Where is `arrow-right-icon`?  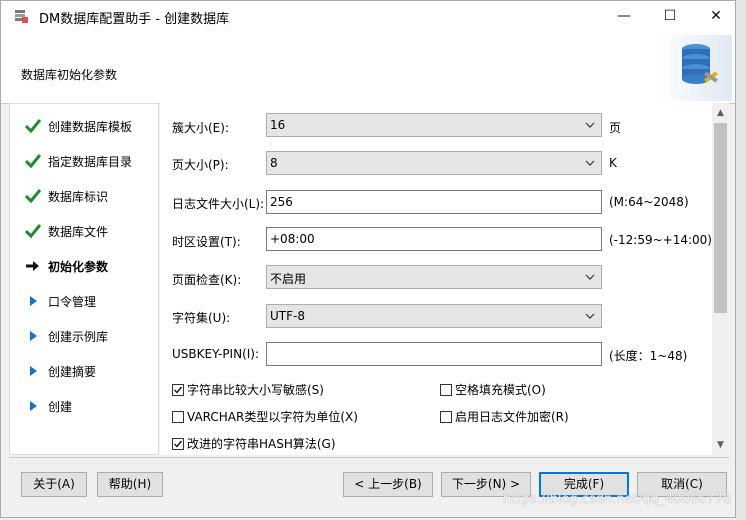 arrow-right-icon is located at coordinates (33, 266).